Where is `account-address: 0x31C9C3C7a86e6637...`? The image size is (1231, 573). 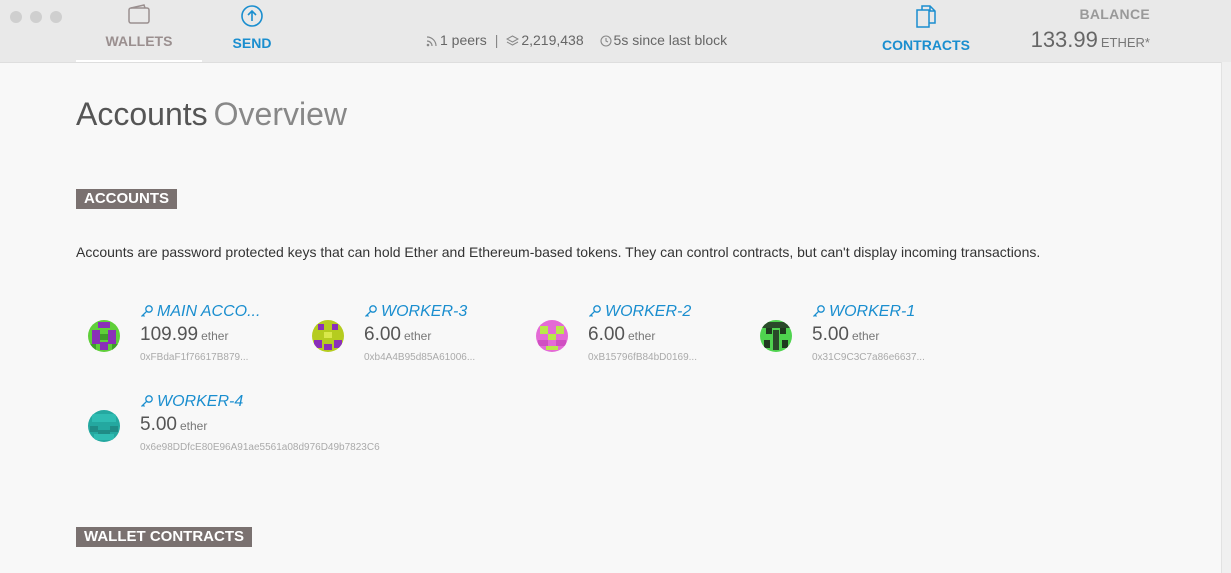
account-address: 0x31C9C3C7a86e6637... is located at coordinates (868, 357).